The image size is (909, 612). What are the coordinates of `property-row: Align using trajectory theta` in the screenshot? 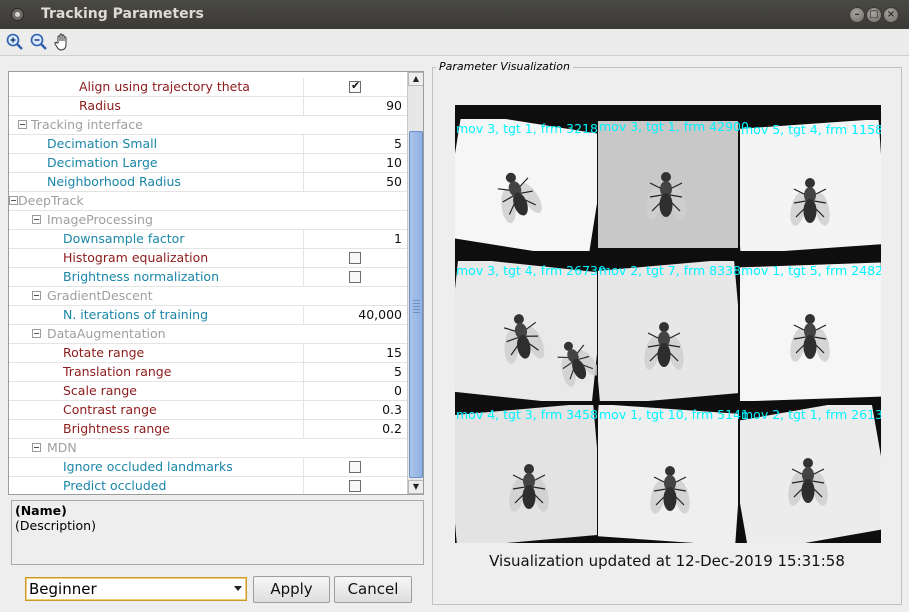 It's located at (208, 87).